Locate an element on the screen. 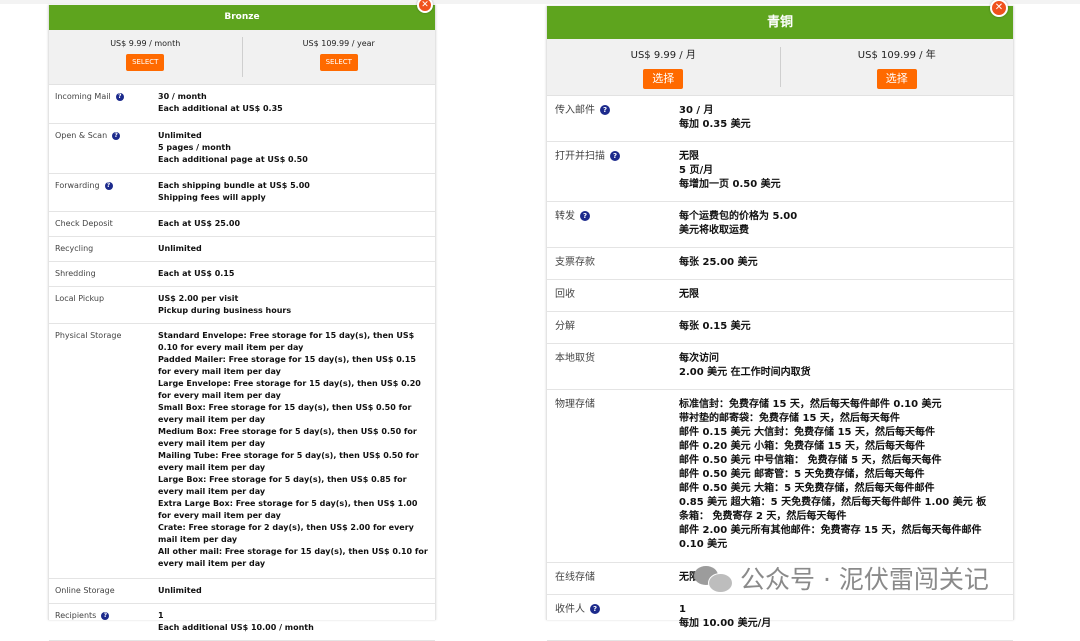 Image resolution: width=1080 pixels, height=641 pixels. monthly-price: US$ 9.99 / 月 is located at coordinates (663, 55).